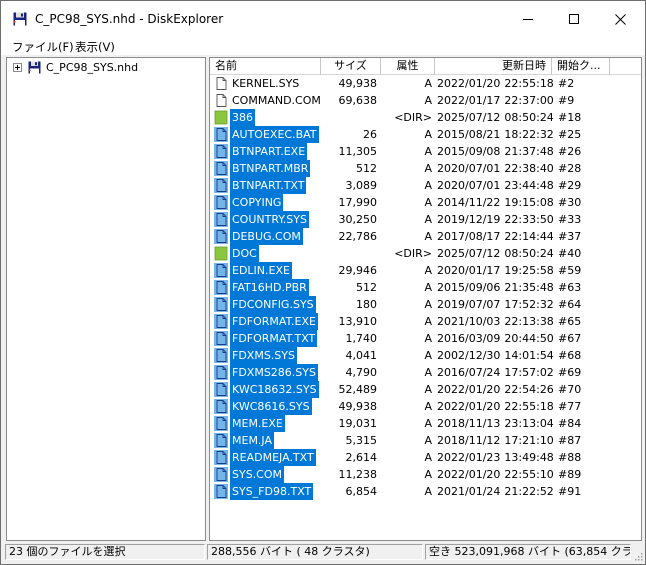  I want to click on file-date: 2022/01/20 22:55:18, so click(495, 406).